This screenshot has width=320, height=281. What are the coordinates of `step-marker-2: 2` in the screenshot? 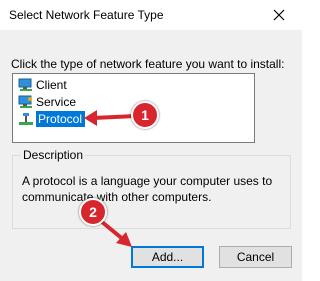 It's located at (93, 212).